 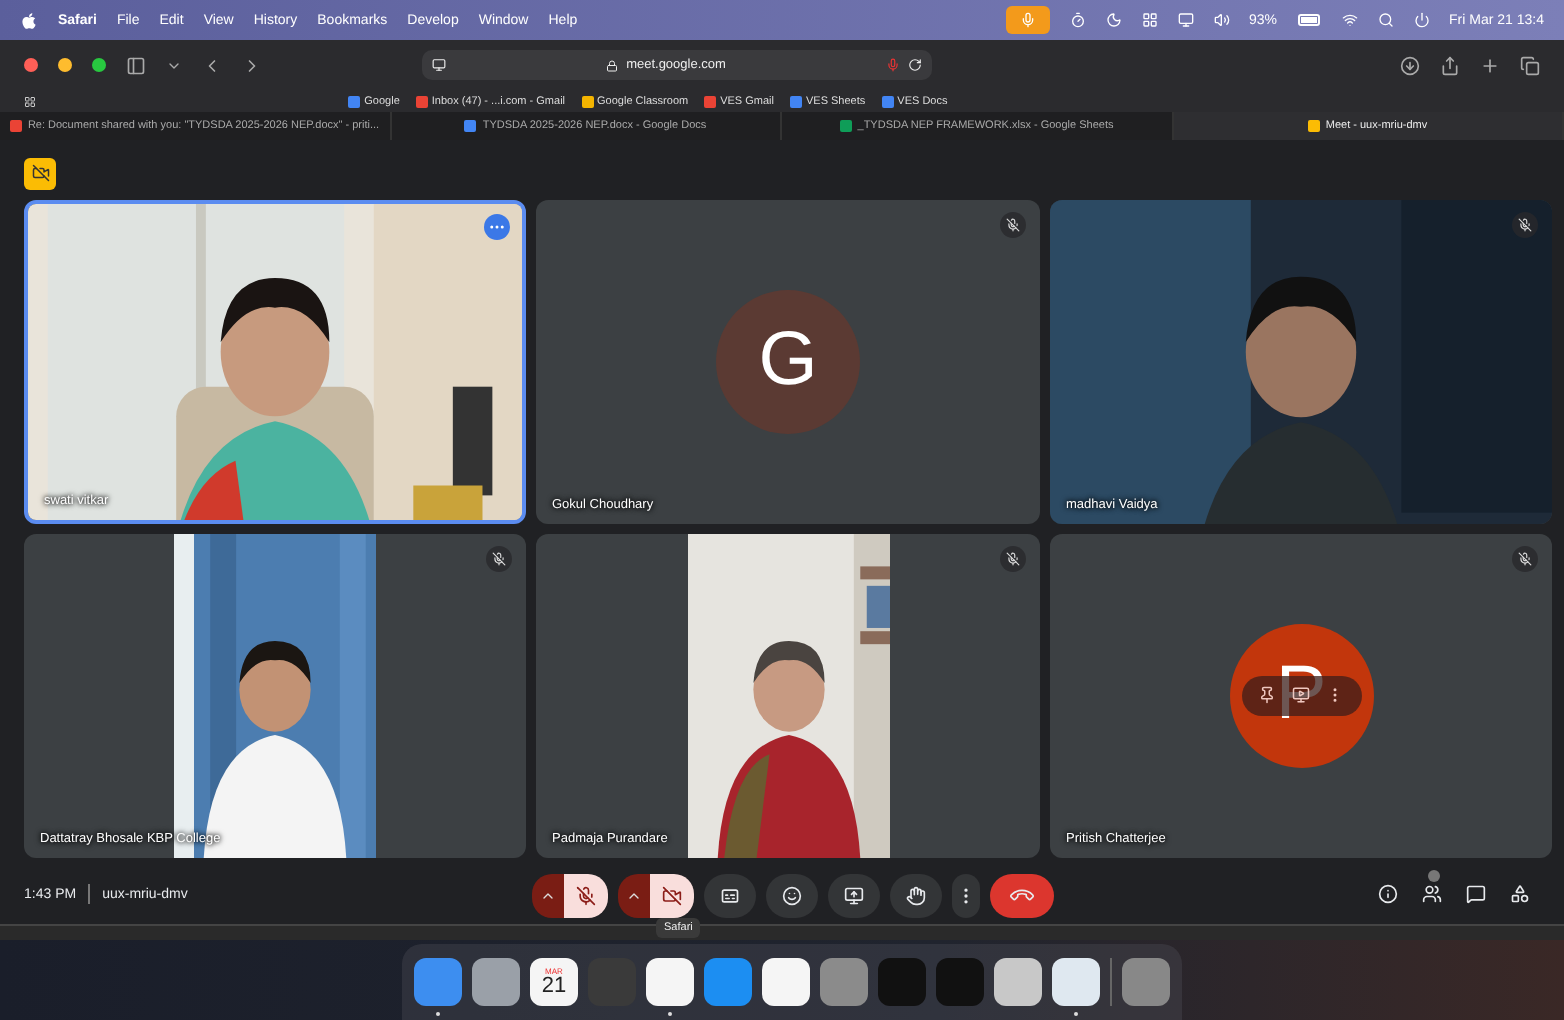 What do you see at coordinates (1077, 20) in the screenshot?
I see `timer-icon` at bounding box center [1077, 20].